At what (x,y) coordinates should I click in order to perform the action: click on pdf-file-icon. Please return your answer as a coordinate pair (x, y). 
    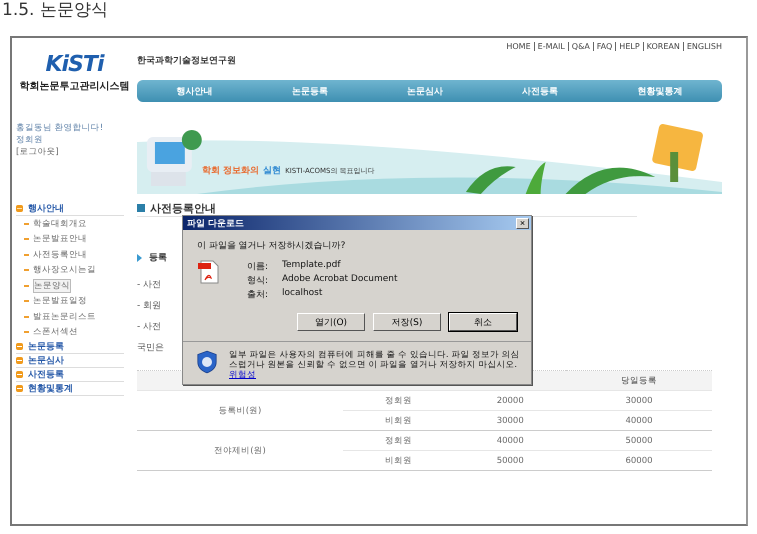
    Looking at the image, I should click on (208, 272).